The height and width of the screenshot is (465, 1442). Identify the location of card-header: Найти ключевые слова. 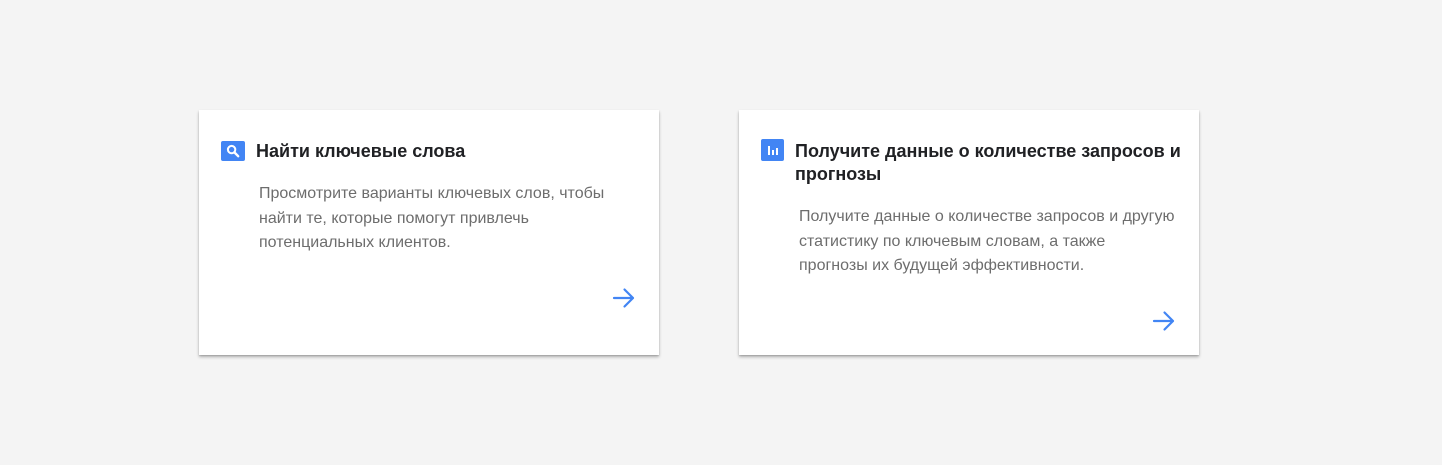
(431, 151).